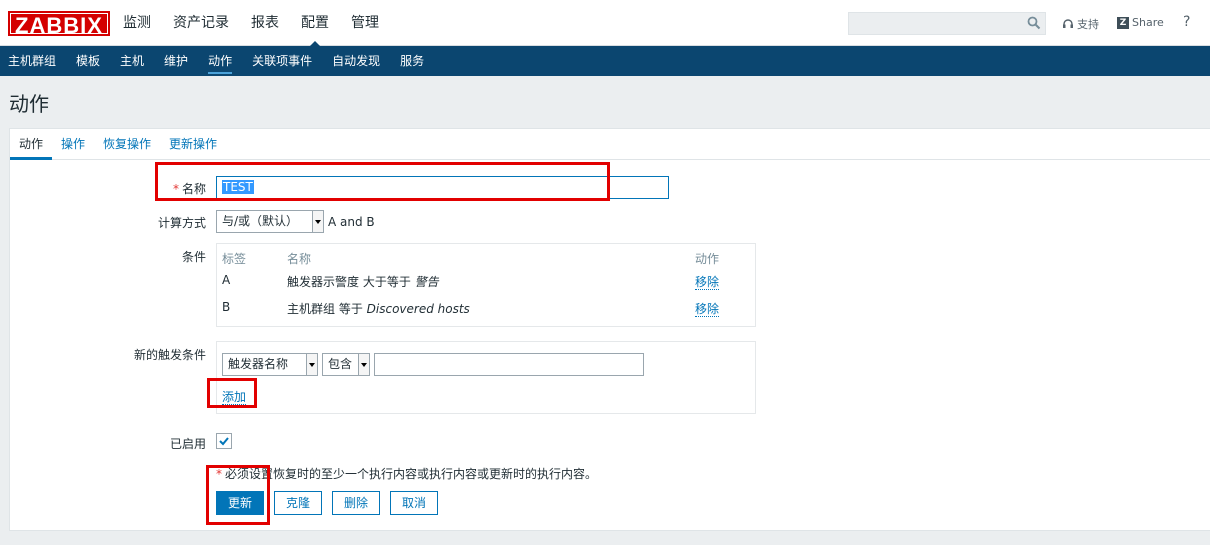  I want to click on subnav-templates: 模板, so click(88, 61).